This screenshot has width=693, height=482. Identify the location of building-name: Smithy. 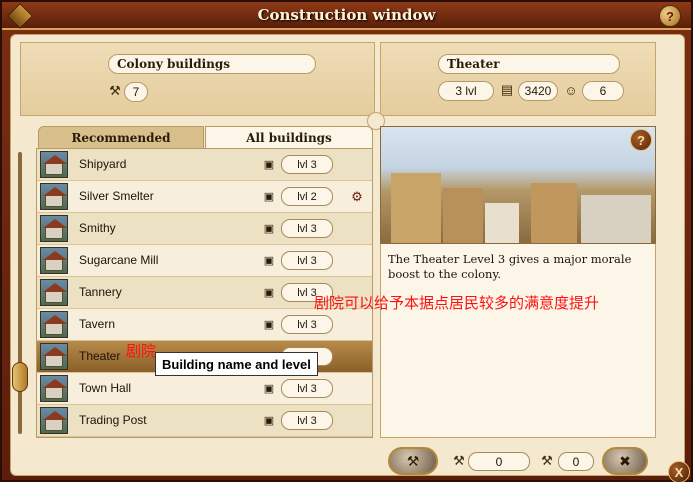
(97, 228).